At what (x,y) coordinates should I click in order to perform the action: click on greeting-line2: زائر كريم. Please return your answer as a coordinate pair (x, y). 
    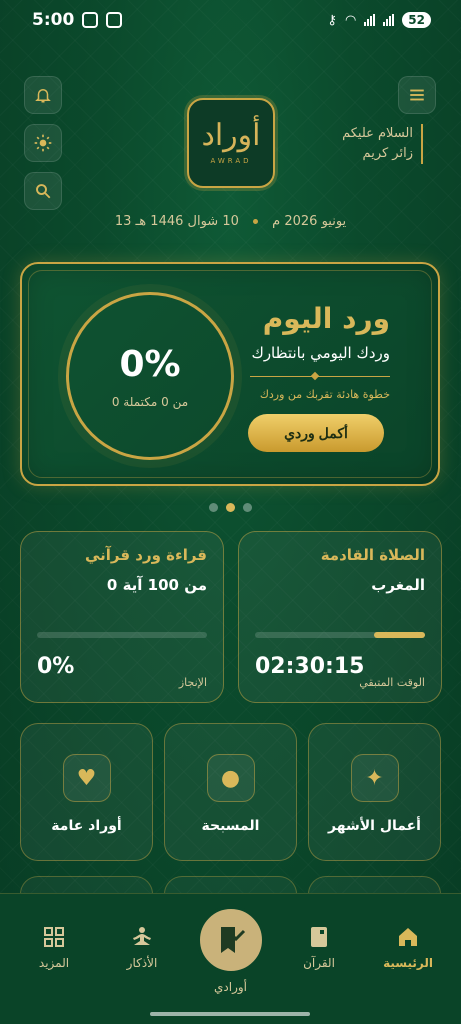
    Looking at the image, I should click on (387, 153).